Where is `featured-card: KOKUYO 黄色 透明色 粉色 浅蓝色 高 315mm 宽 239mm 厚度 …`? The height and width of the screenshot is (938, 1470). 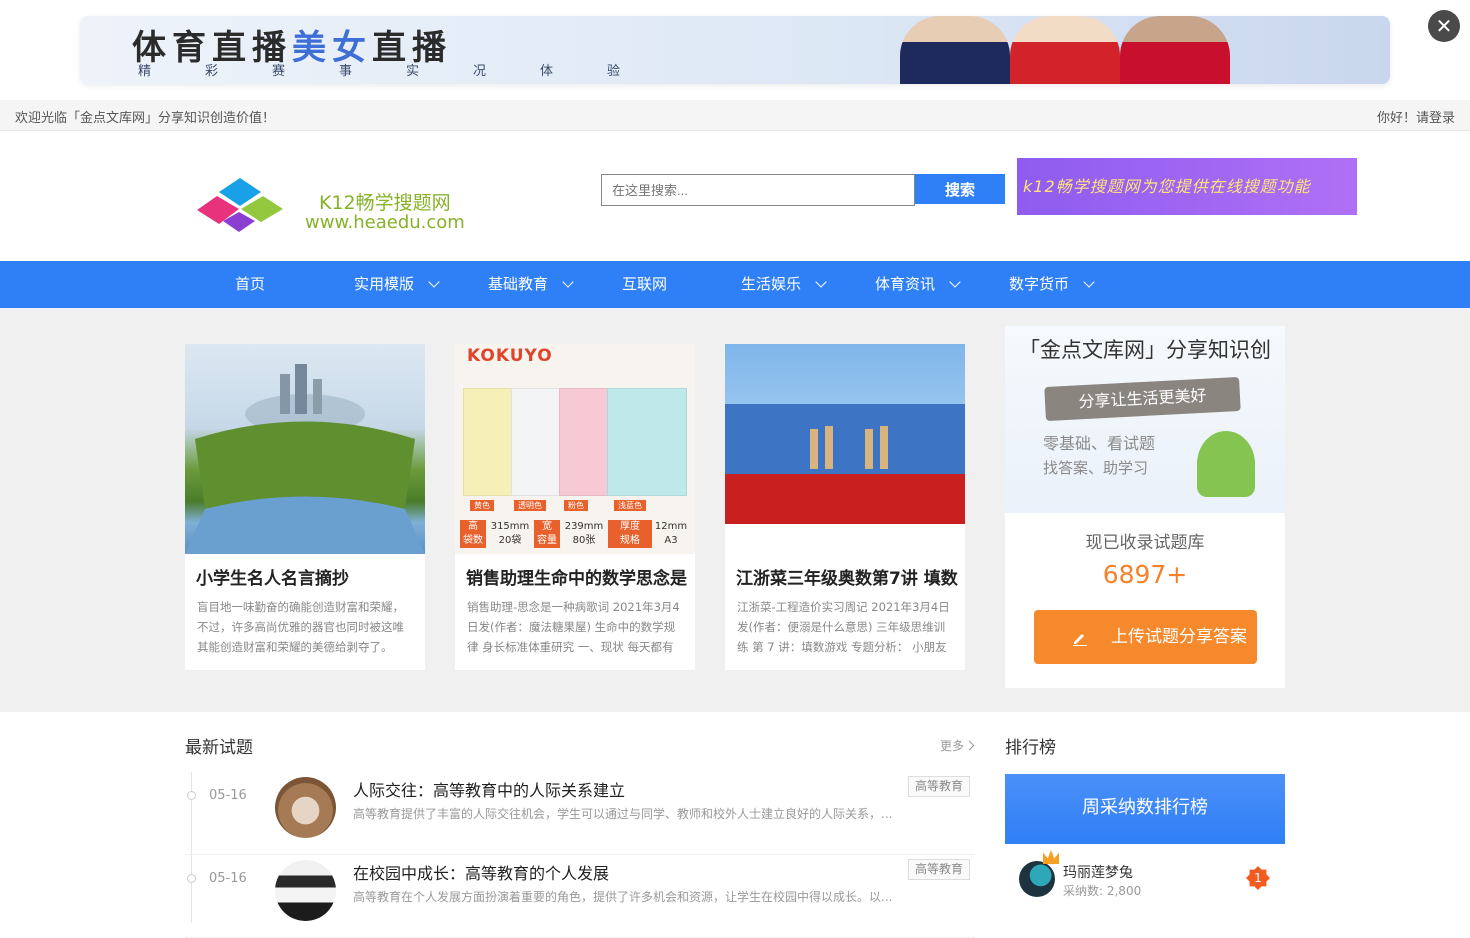
featured-card: KOKUYO 黄色 透明色 粉色 浅蓝色 高 315mm 宽 239mm 厚度 … is located at coordinates (575, 507).